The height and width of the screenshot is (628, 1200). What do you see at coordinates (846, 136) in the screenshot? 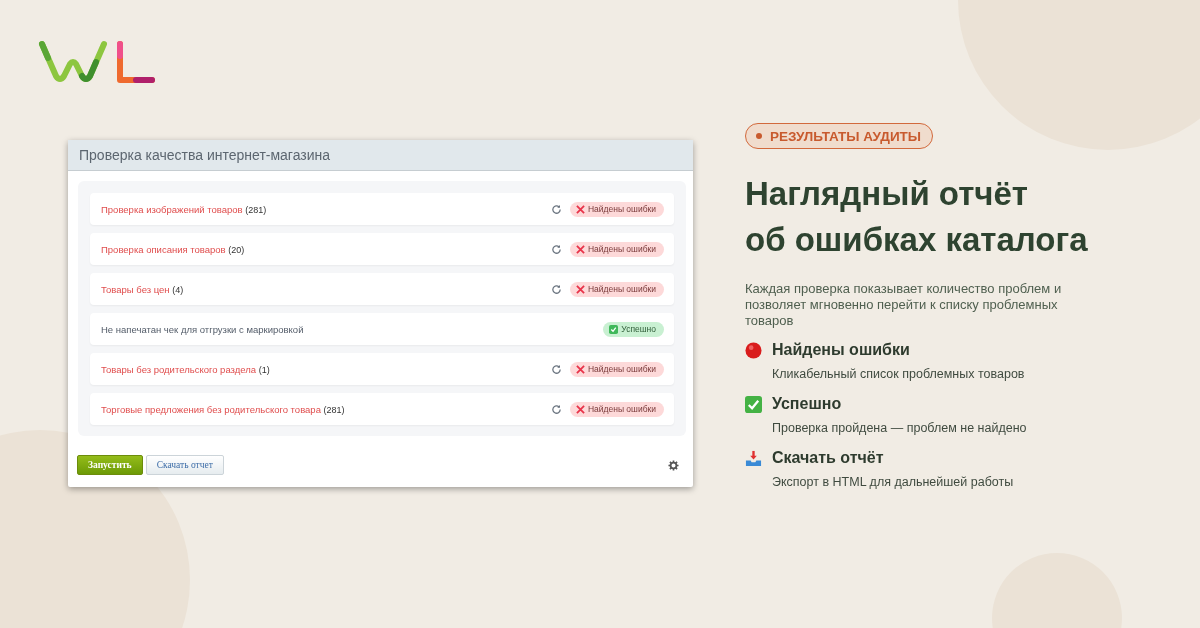
I see `badge-label: РЕЗУЛЬТАТЫ АУДИТЫ` at bounding box center [846, 136].